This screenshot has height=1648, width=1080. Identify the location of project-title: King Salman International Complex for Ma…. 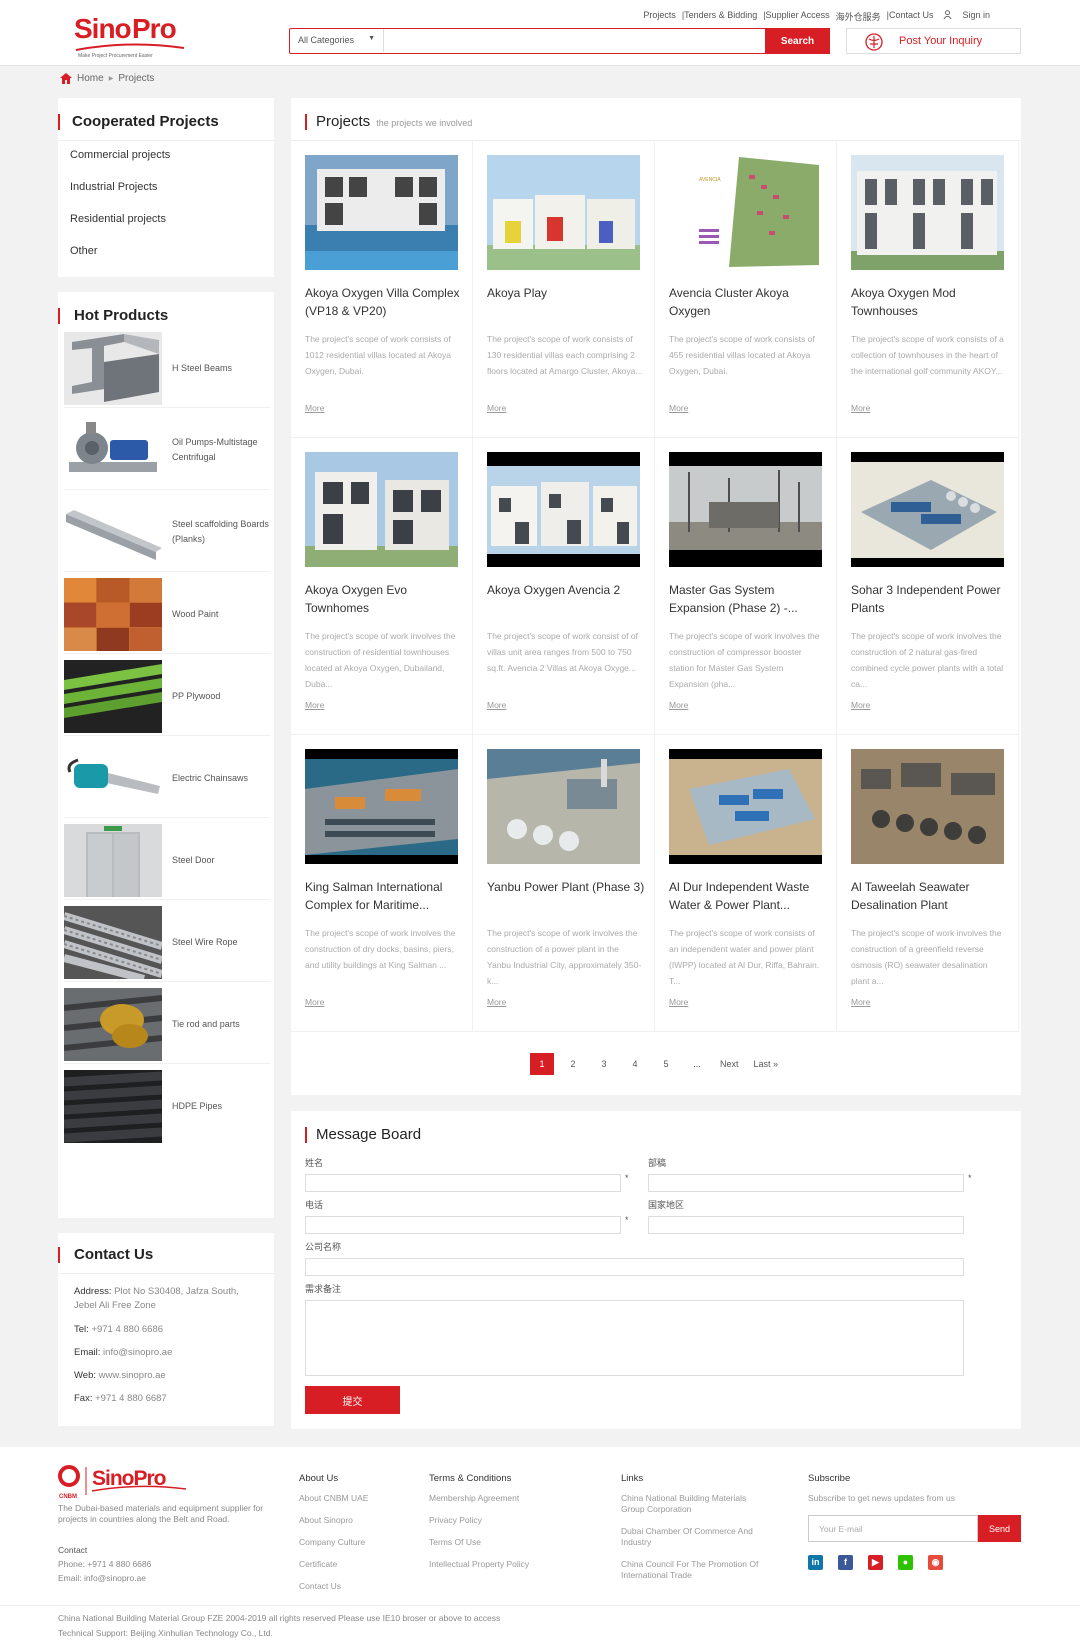
(385, 896).